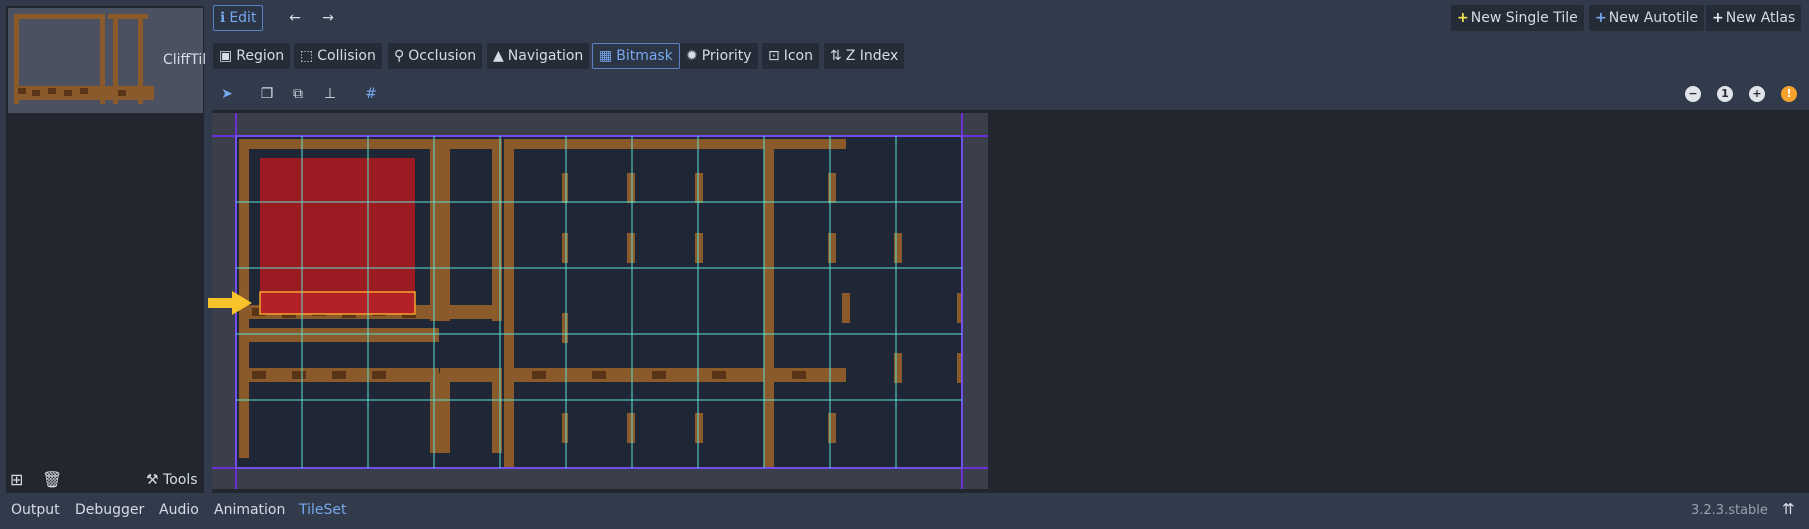  I want to click on tools-icon: ⚒, so click(152, 480).